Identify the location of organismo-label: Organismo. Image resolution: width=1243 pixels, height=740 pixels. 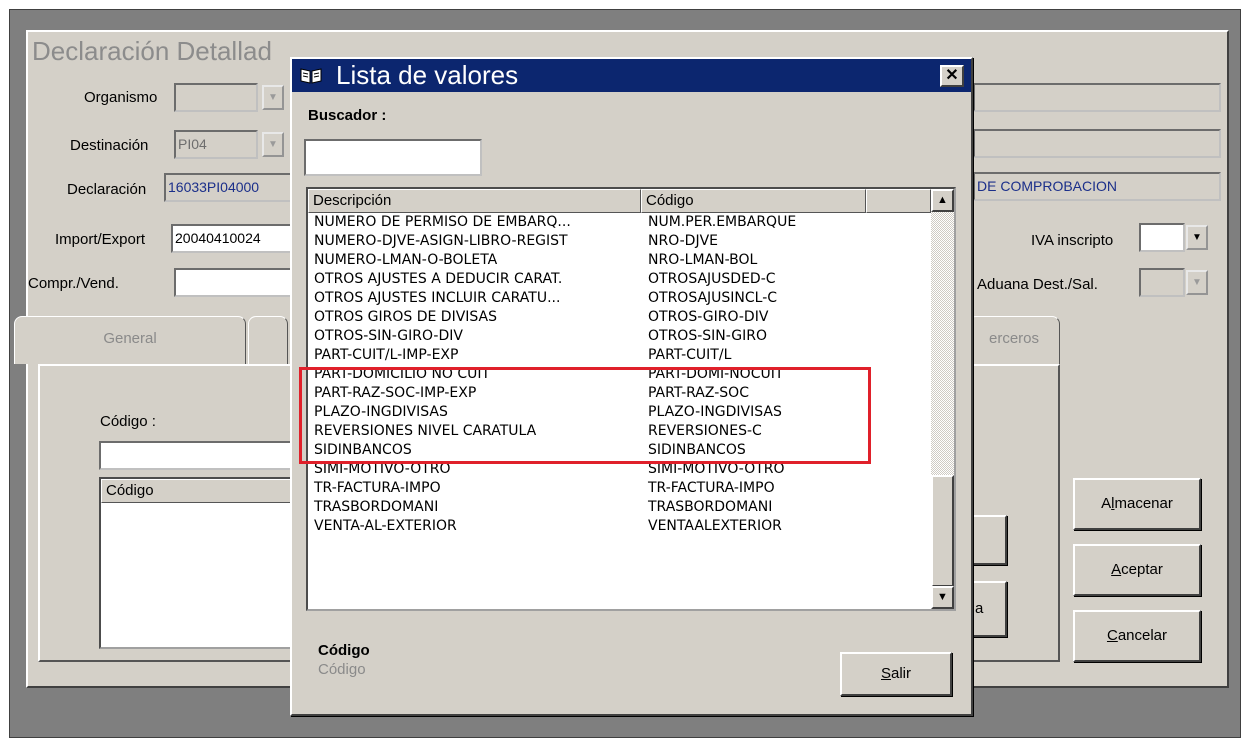
(121, 97).